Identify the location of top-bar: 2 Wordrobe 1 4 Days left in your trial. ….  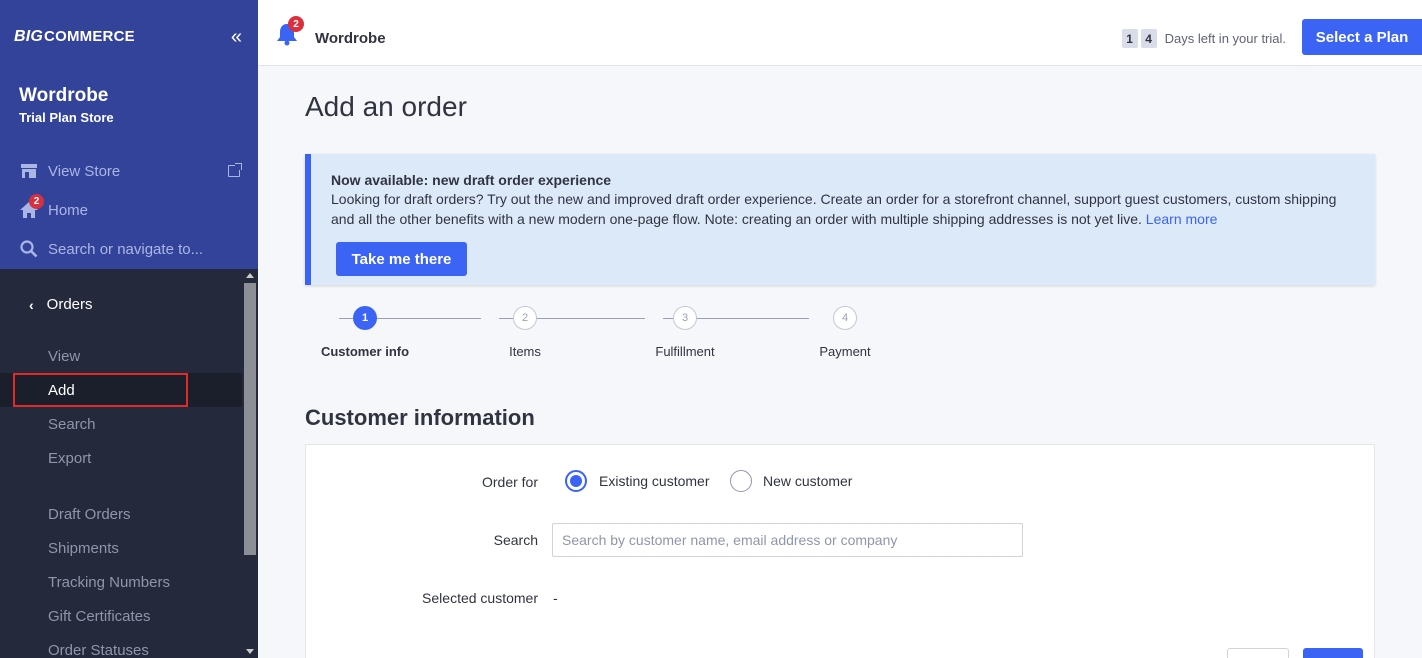
(840, 33).